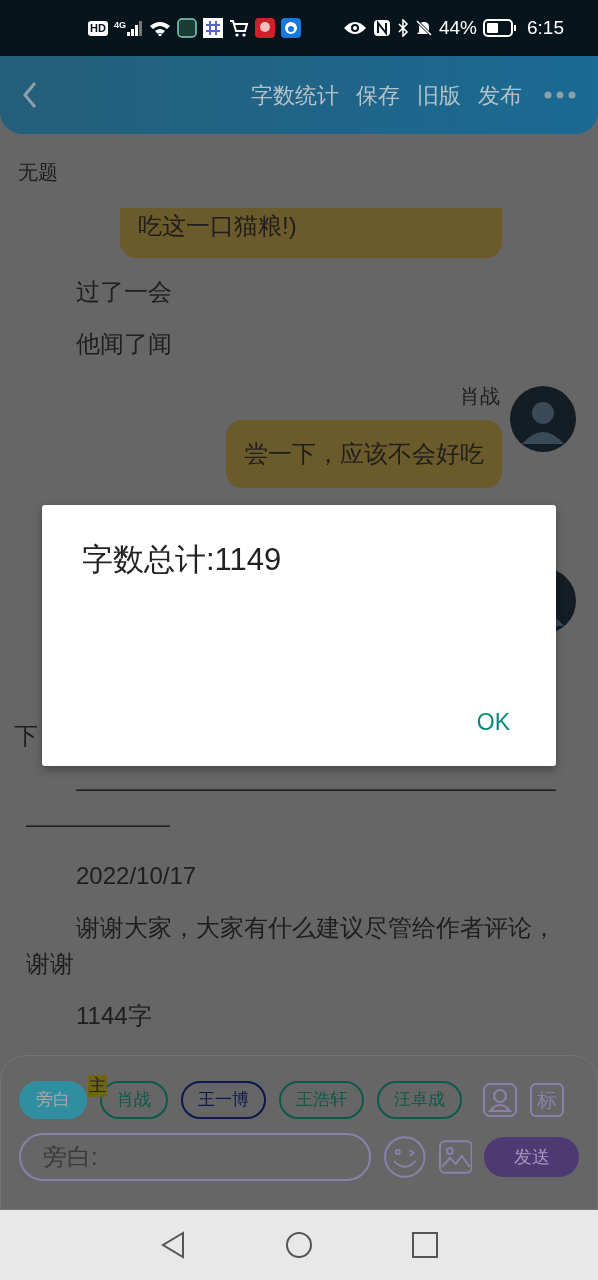 This screenshot has height=1280, width=598. I want to click on narration-text: 下, so click(26, 736).